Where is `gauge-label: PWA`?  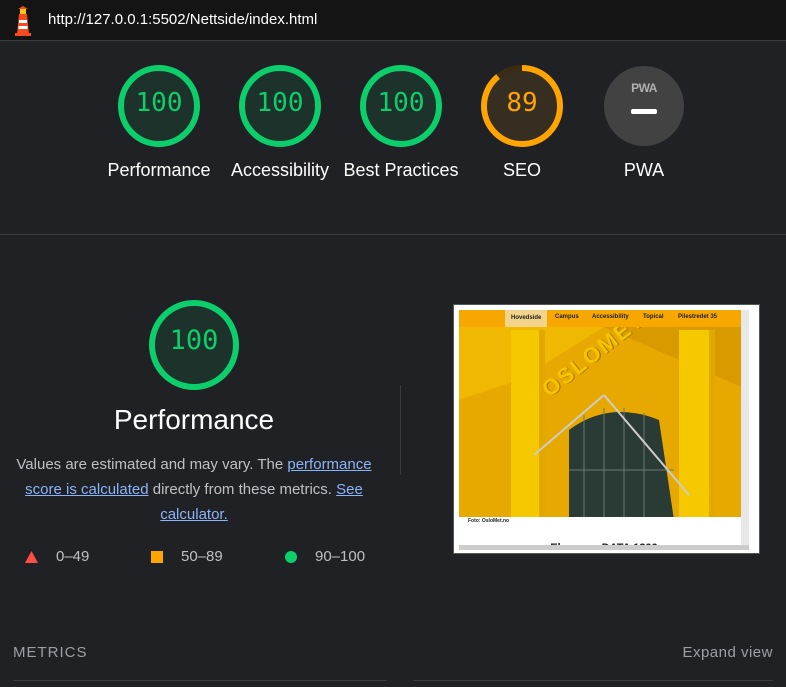
gauge-label: PWA is located at coordinates (644, 170).